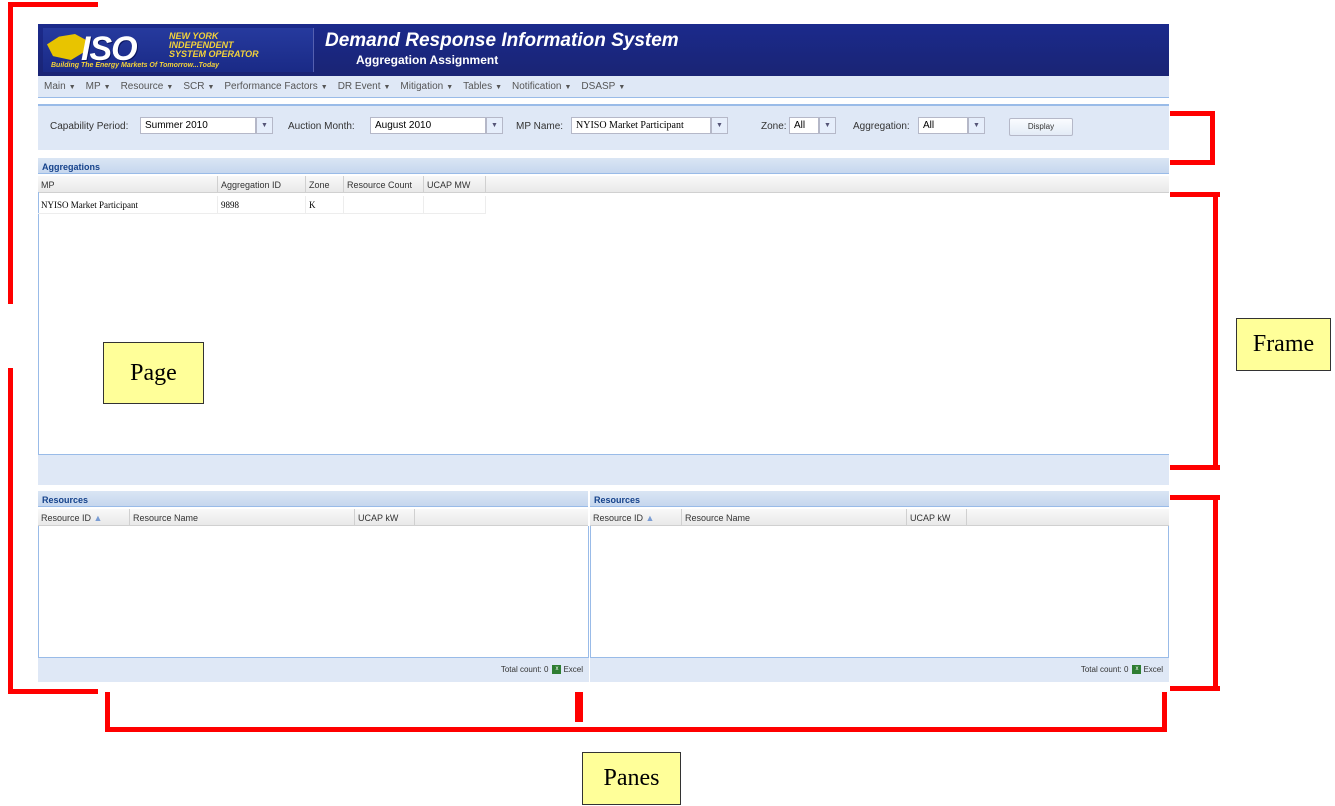  I want to click on resources-right-footer: Total count: 0 x Excel, so click(879, 669).